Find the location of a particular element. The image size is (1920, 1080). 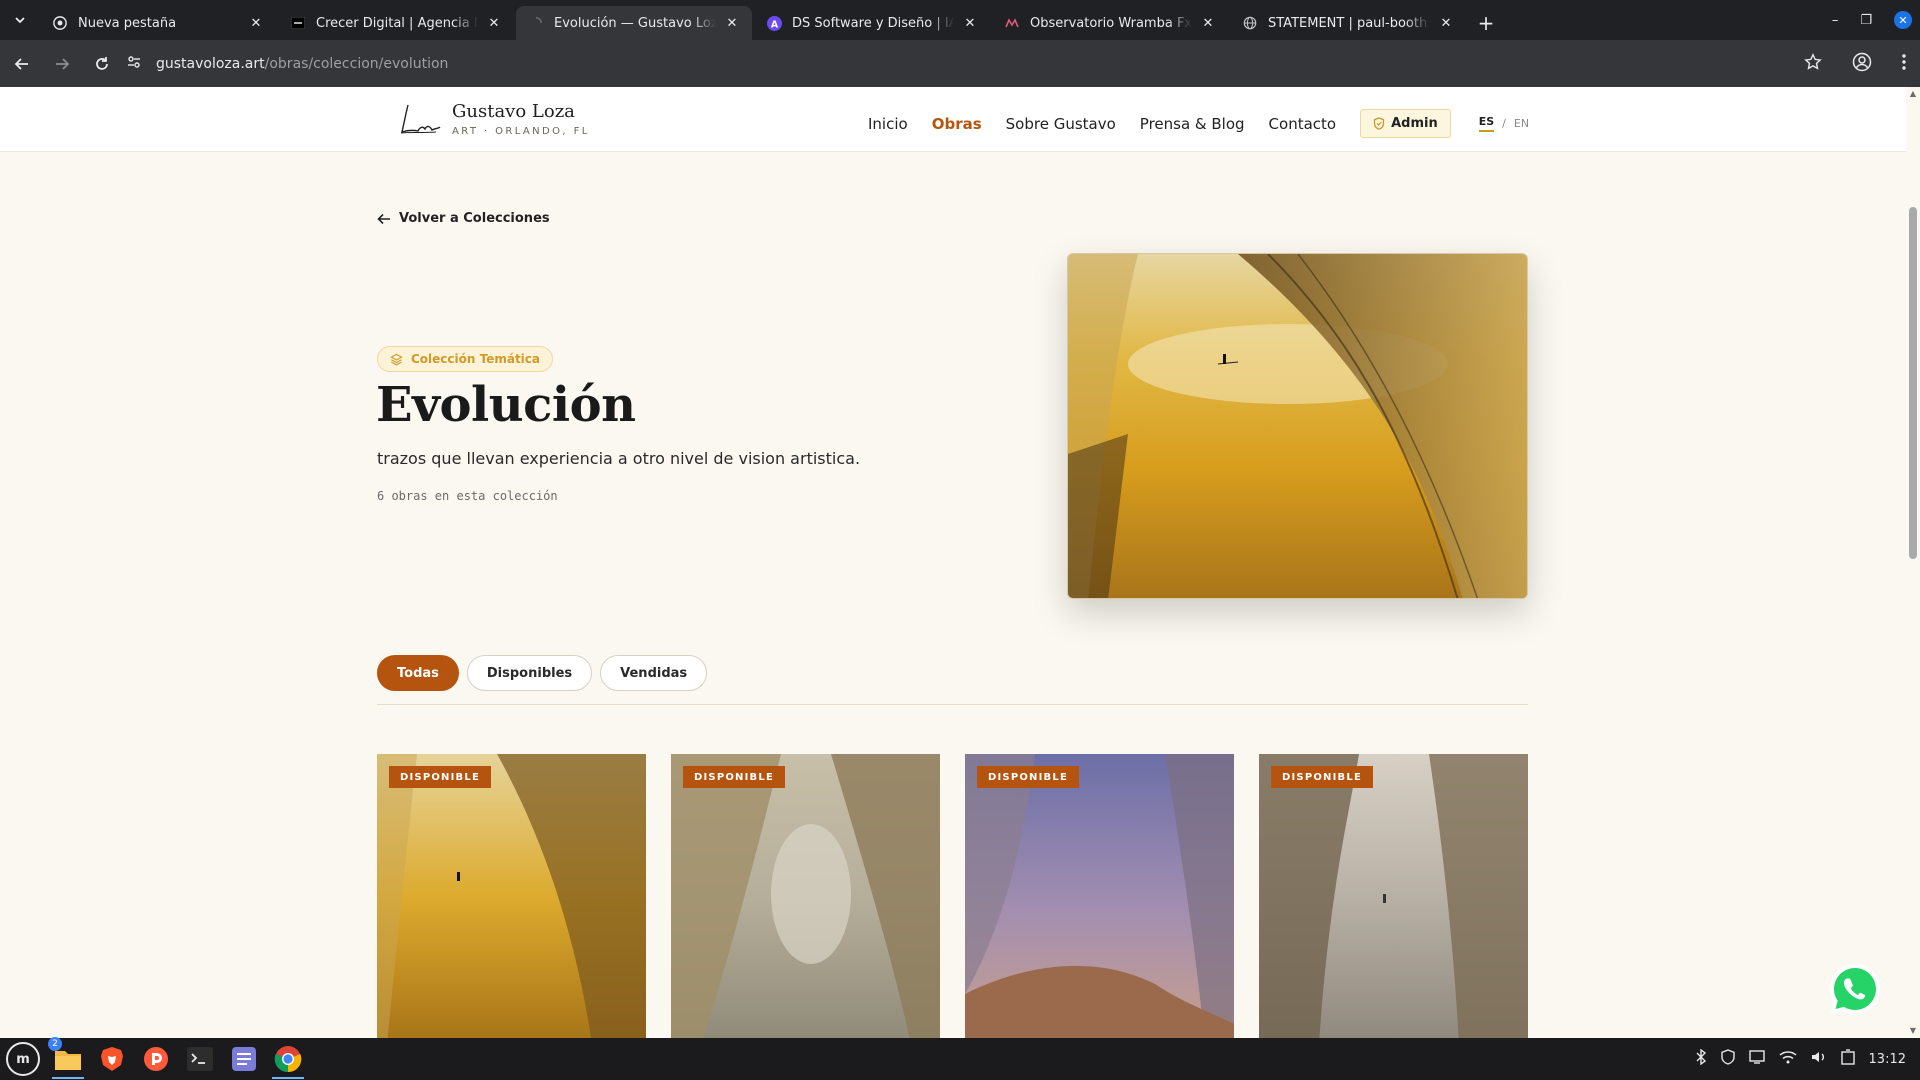

admin-button: Admin is located at coordinates (1405, 123).